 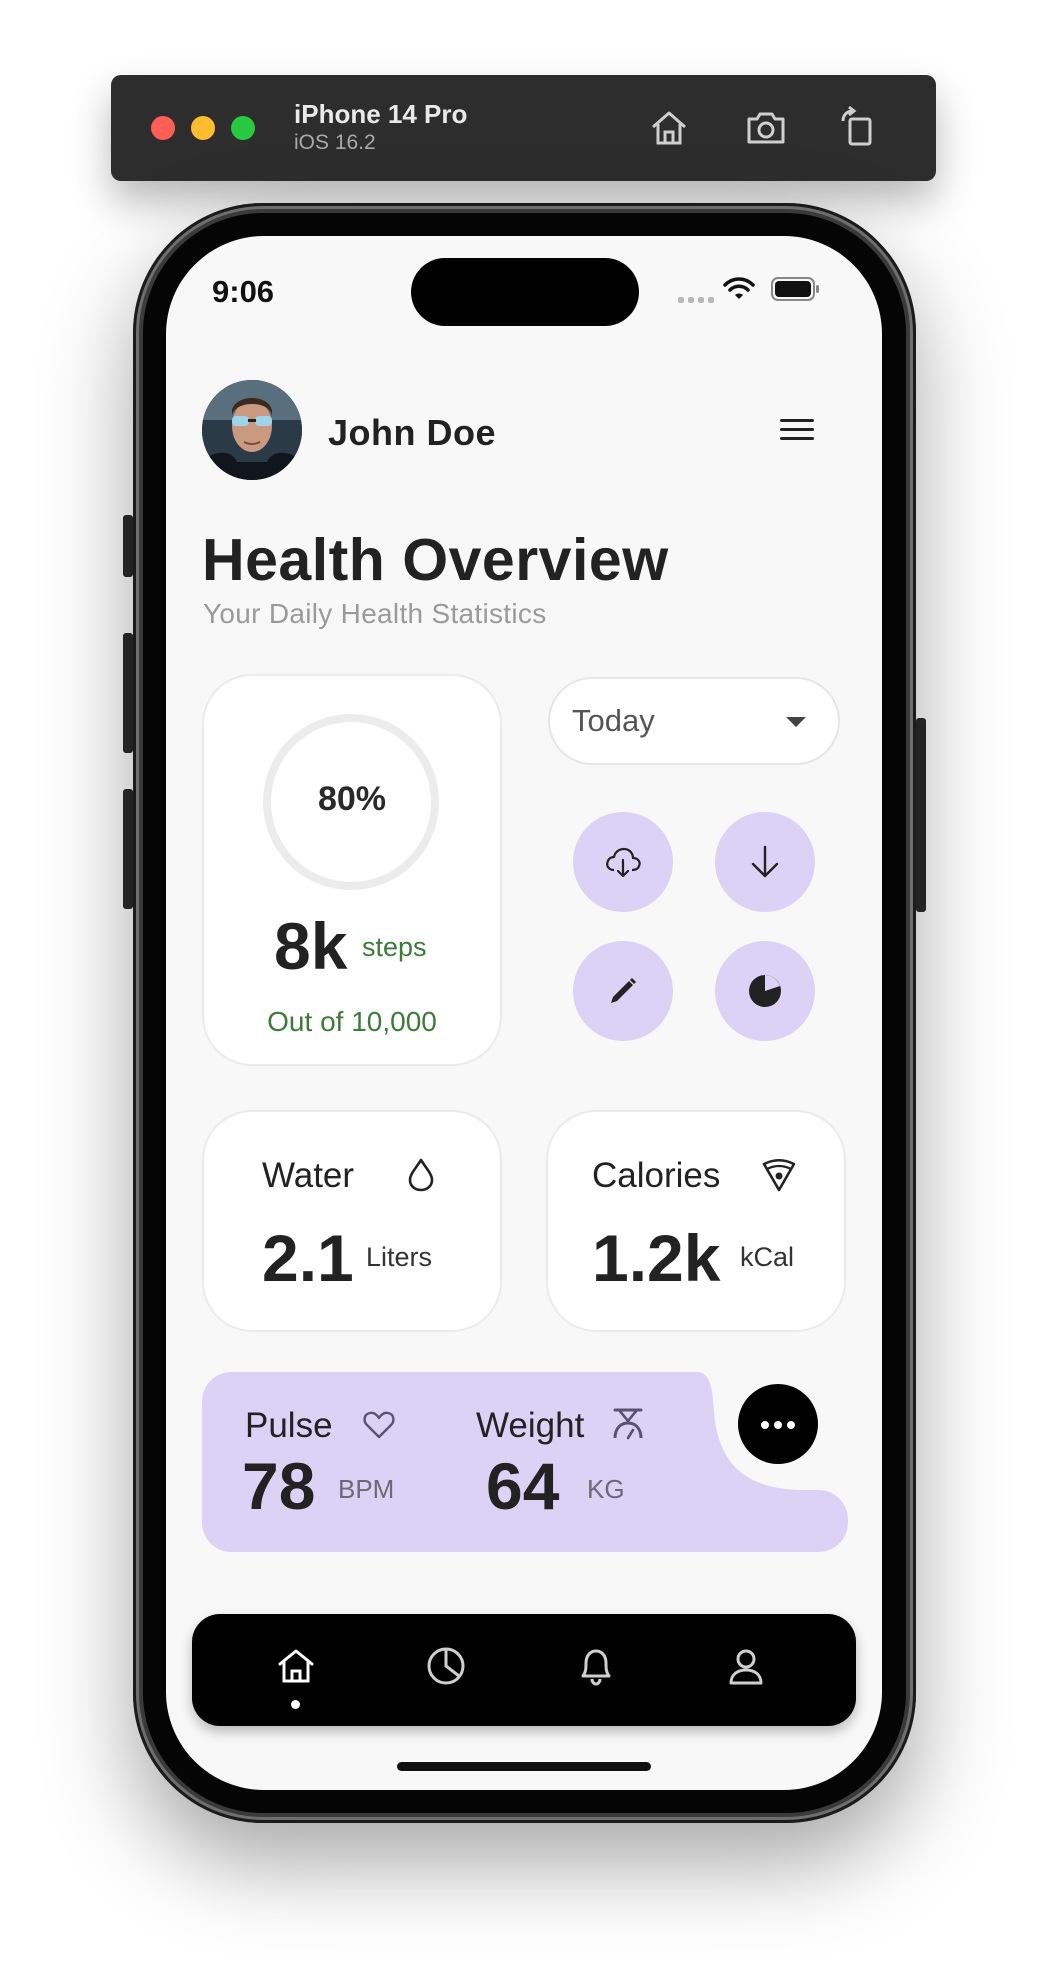 What do you see at coordinates (796, 722) in the screenshot?
I see `caret-down-icon` at bounding box center [796, 722].